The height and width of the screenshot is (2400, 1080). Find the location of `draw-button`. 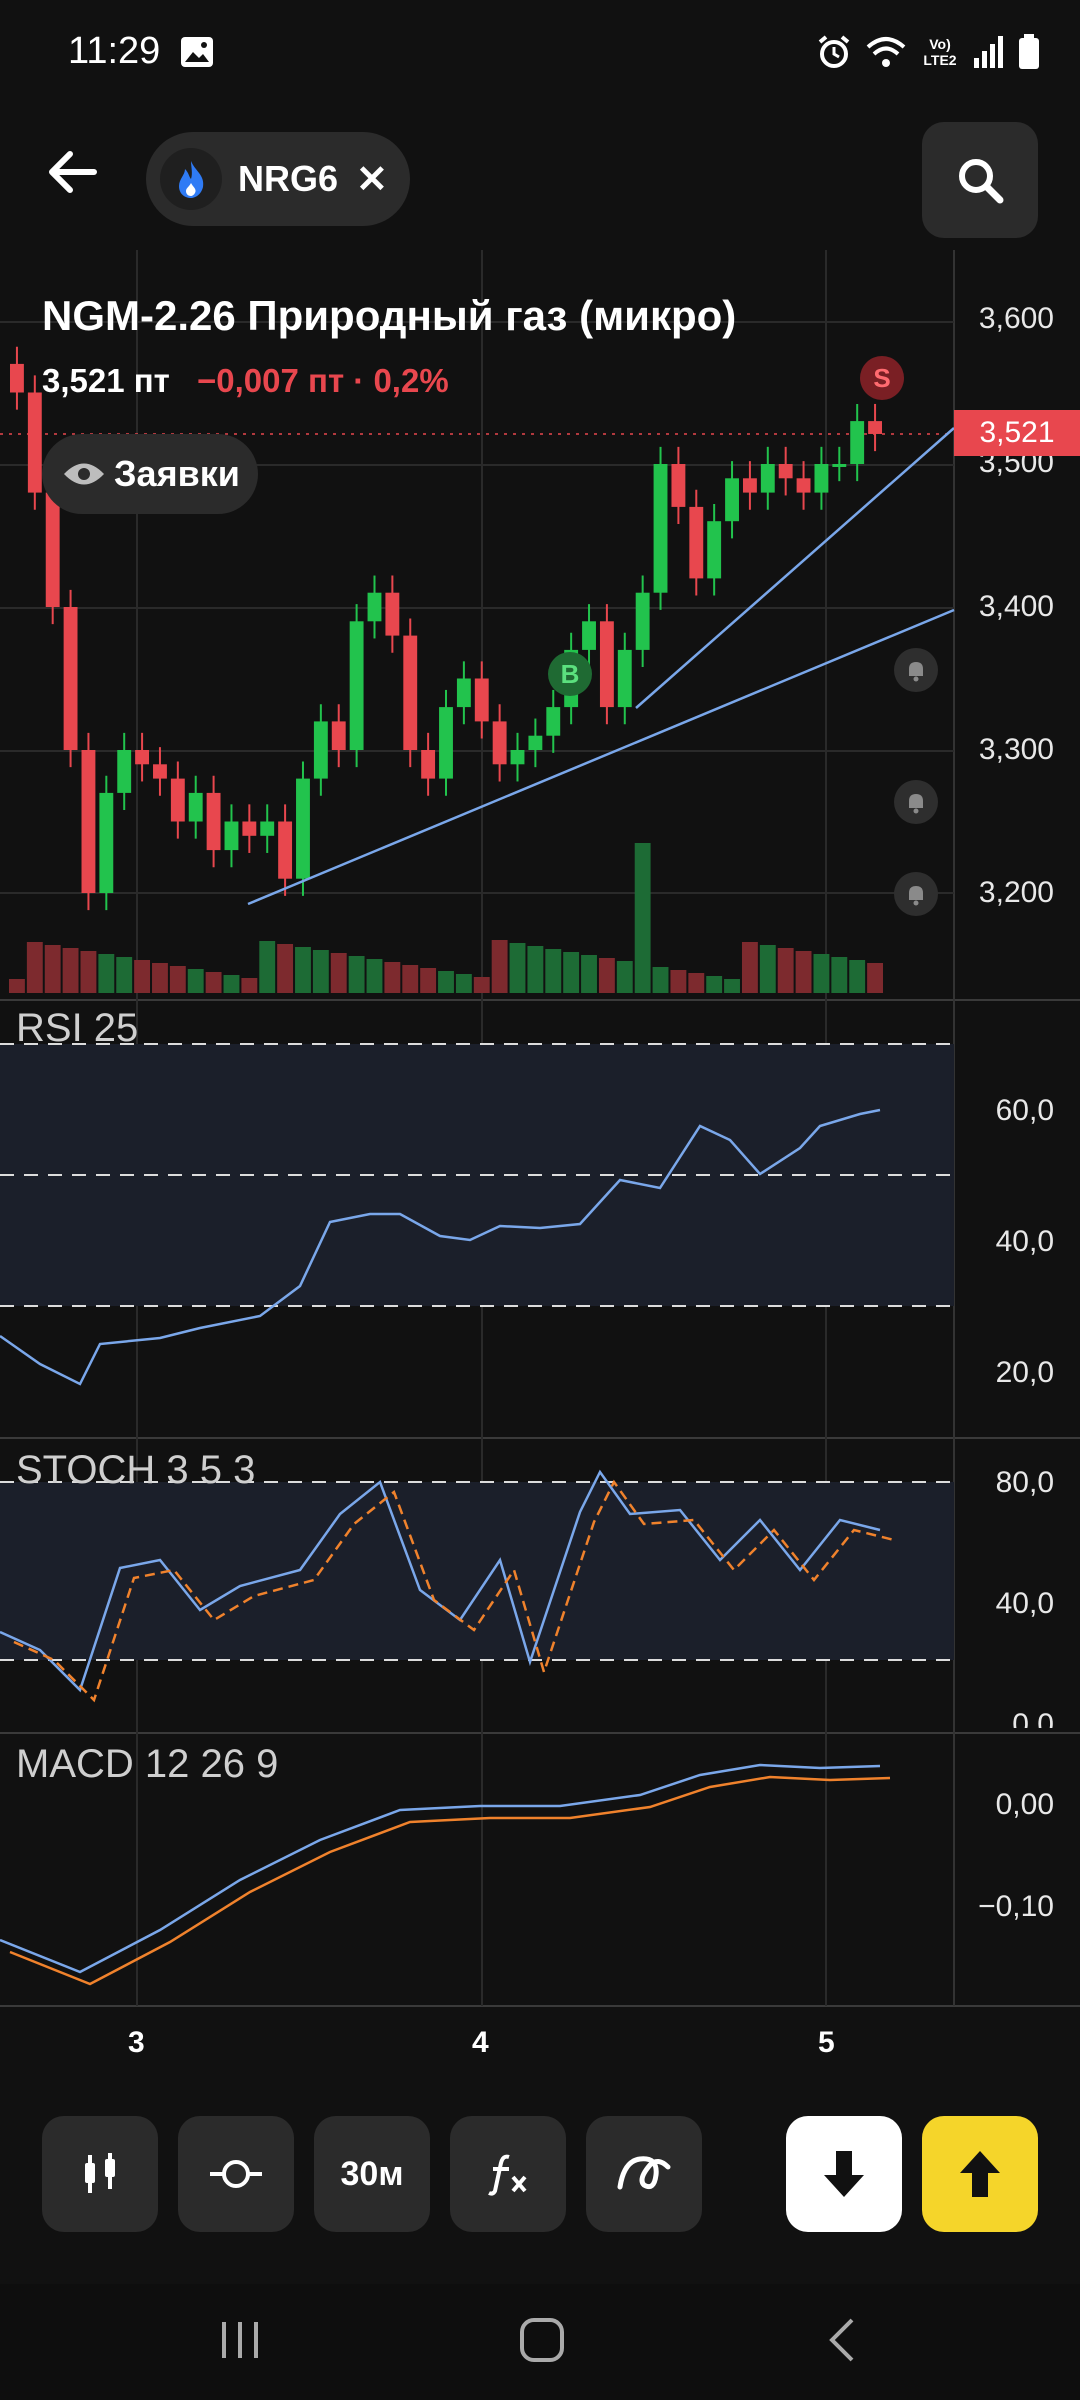

draw-button is located at coordinates (644, 2174).